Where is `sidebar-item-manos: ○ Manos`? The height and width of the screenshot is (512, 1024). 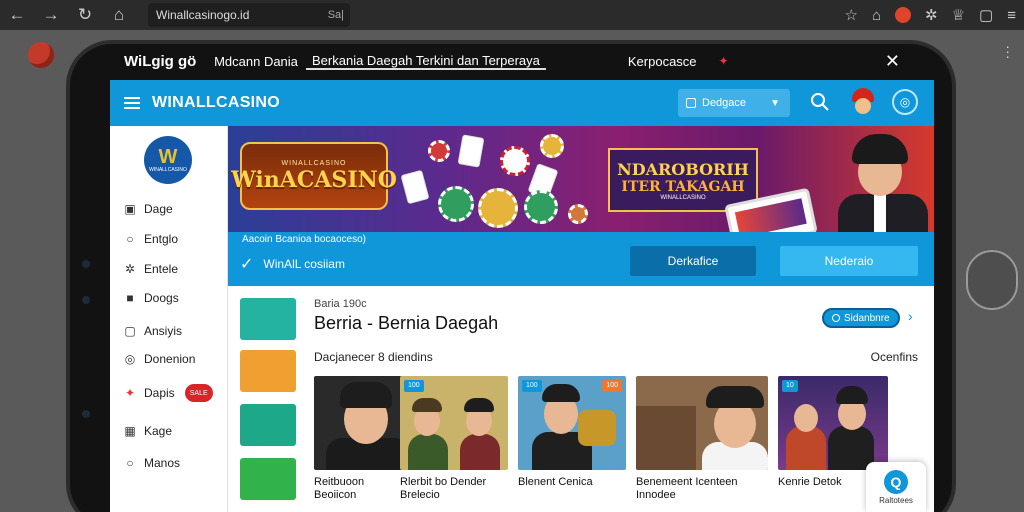
sidebar-item-manos: ○ Manos is located at coordinates (152, 463).